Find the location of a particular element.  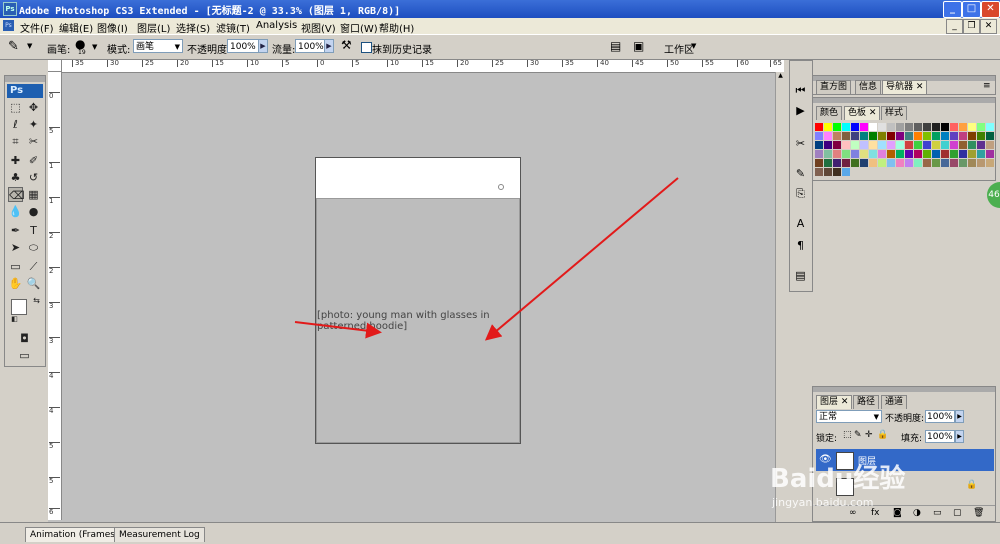

fill-input: 100% is located at coordinates (940, 436).